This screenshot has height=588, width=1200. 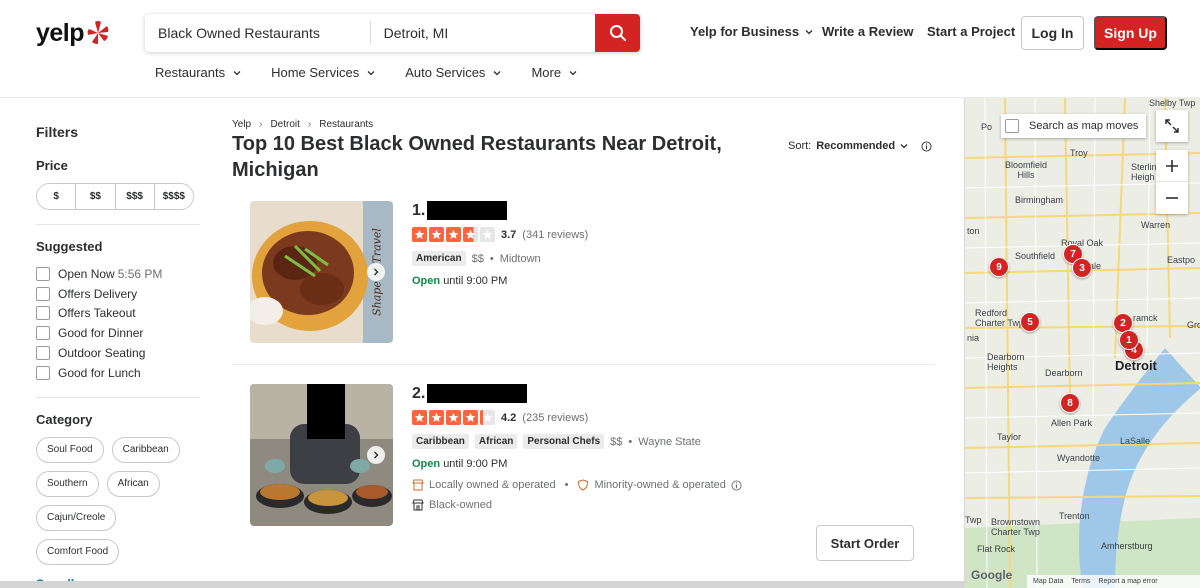 I want to click on map-terms-link: Terms, so click(x=1080, y=581).